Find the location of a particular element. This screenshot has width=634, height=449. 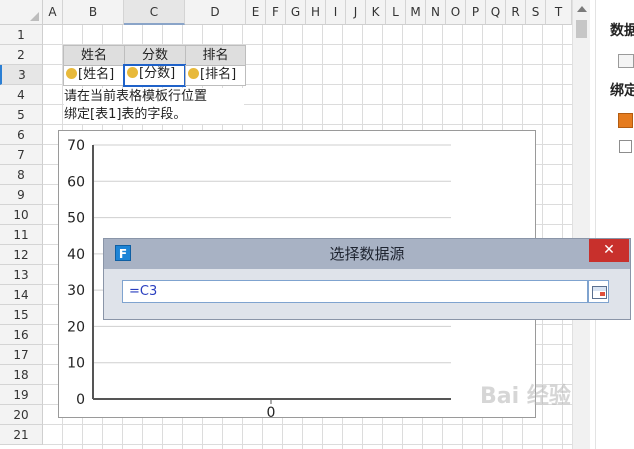

row-header-15: 15 is located at coordinates (21, 315).